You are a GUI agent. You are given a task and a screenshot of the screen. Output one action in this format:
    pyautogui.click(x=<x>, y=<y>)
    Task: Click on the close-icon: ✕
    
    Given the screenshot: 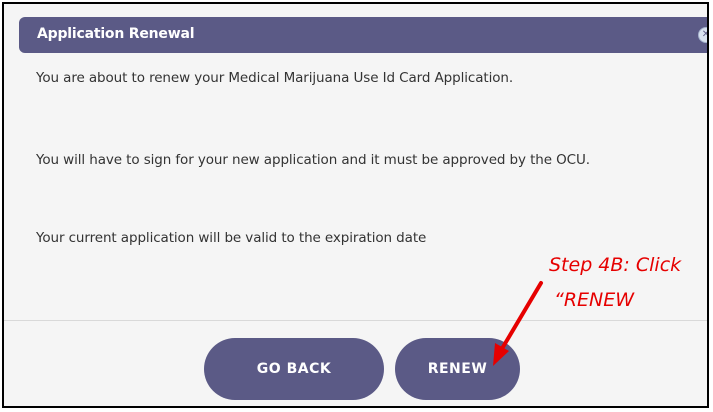 What is the action you would take?
    pyautogui.click(x=702, y=35)
    